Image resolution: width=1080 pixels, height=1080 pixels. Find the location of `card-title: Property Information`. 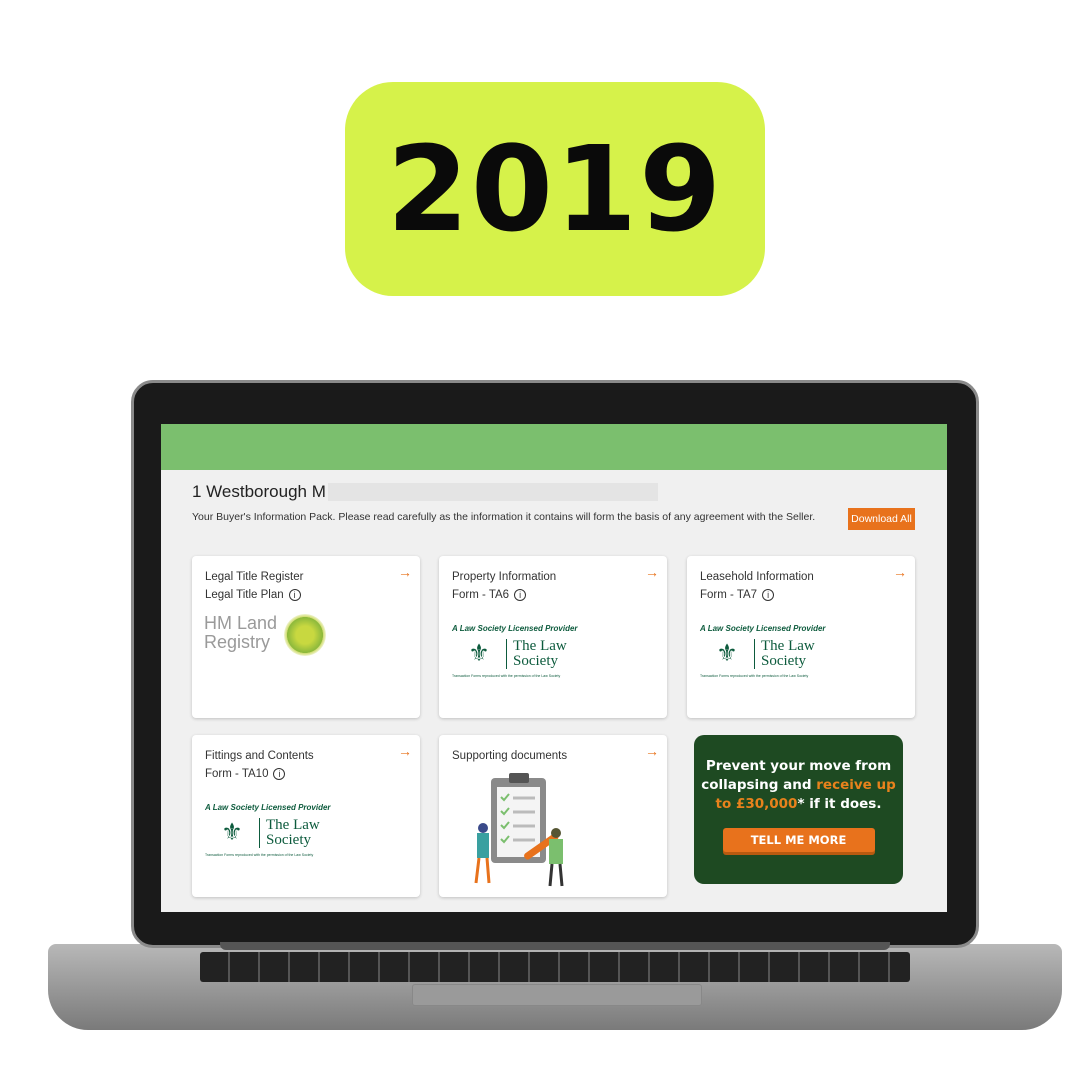

card-title: Property Information is located at coordinates (504, 577).